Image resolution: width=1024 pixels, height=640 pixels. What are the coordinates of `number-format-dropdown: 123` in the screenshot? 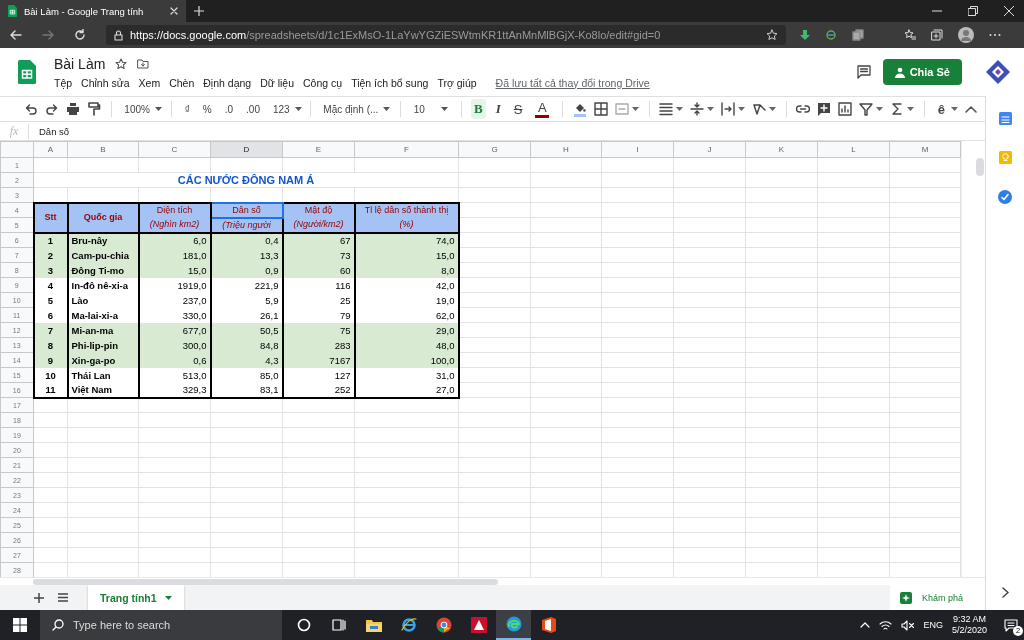 It's located at (285, 109).